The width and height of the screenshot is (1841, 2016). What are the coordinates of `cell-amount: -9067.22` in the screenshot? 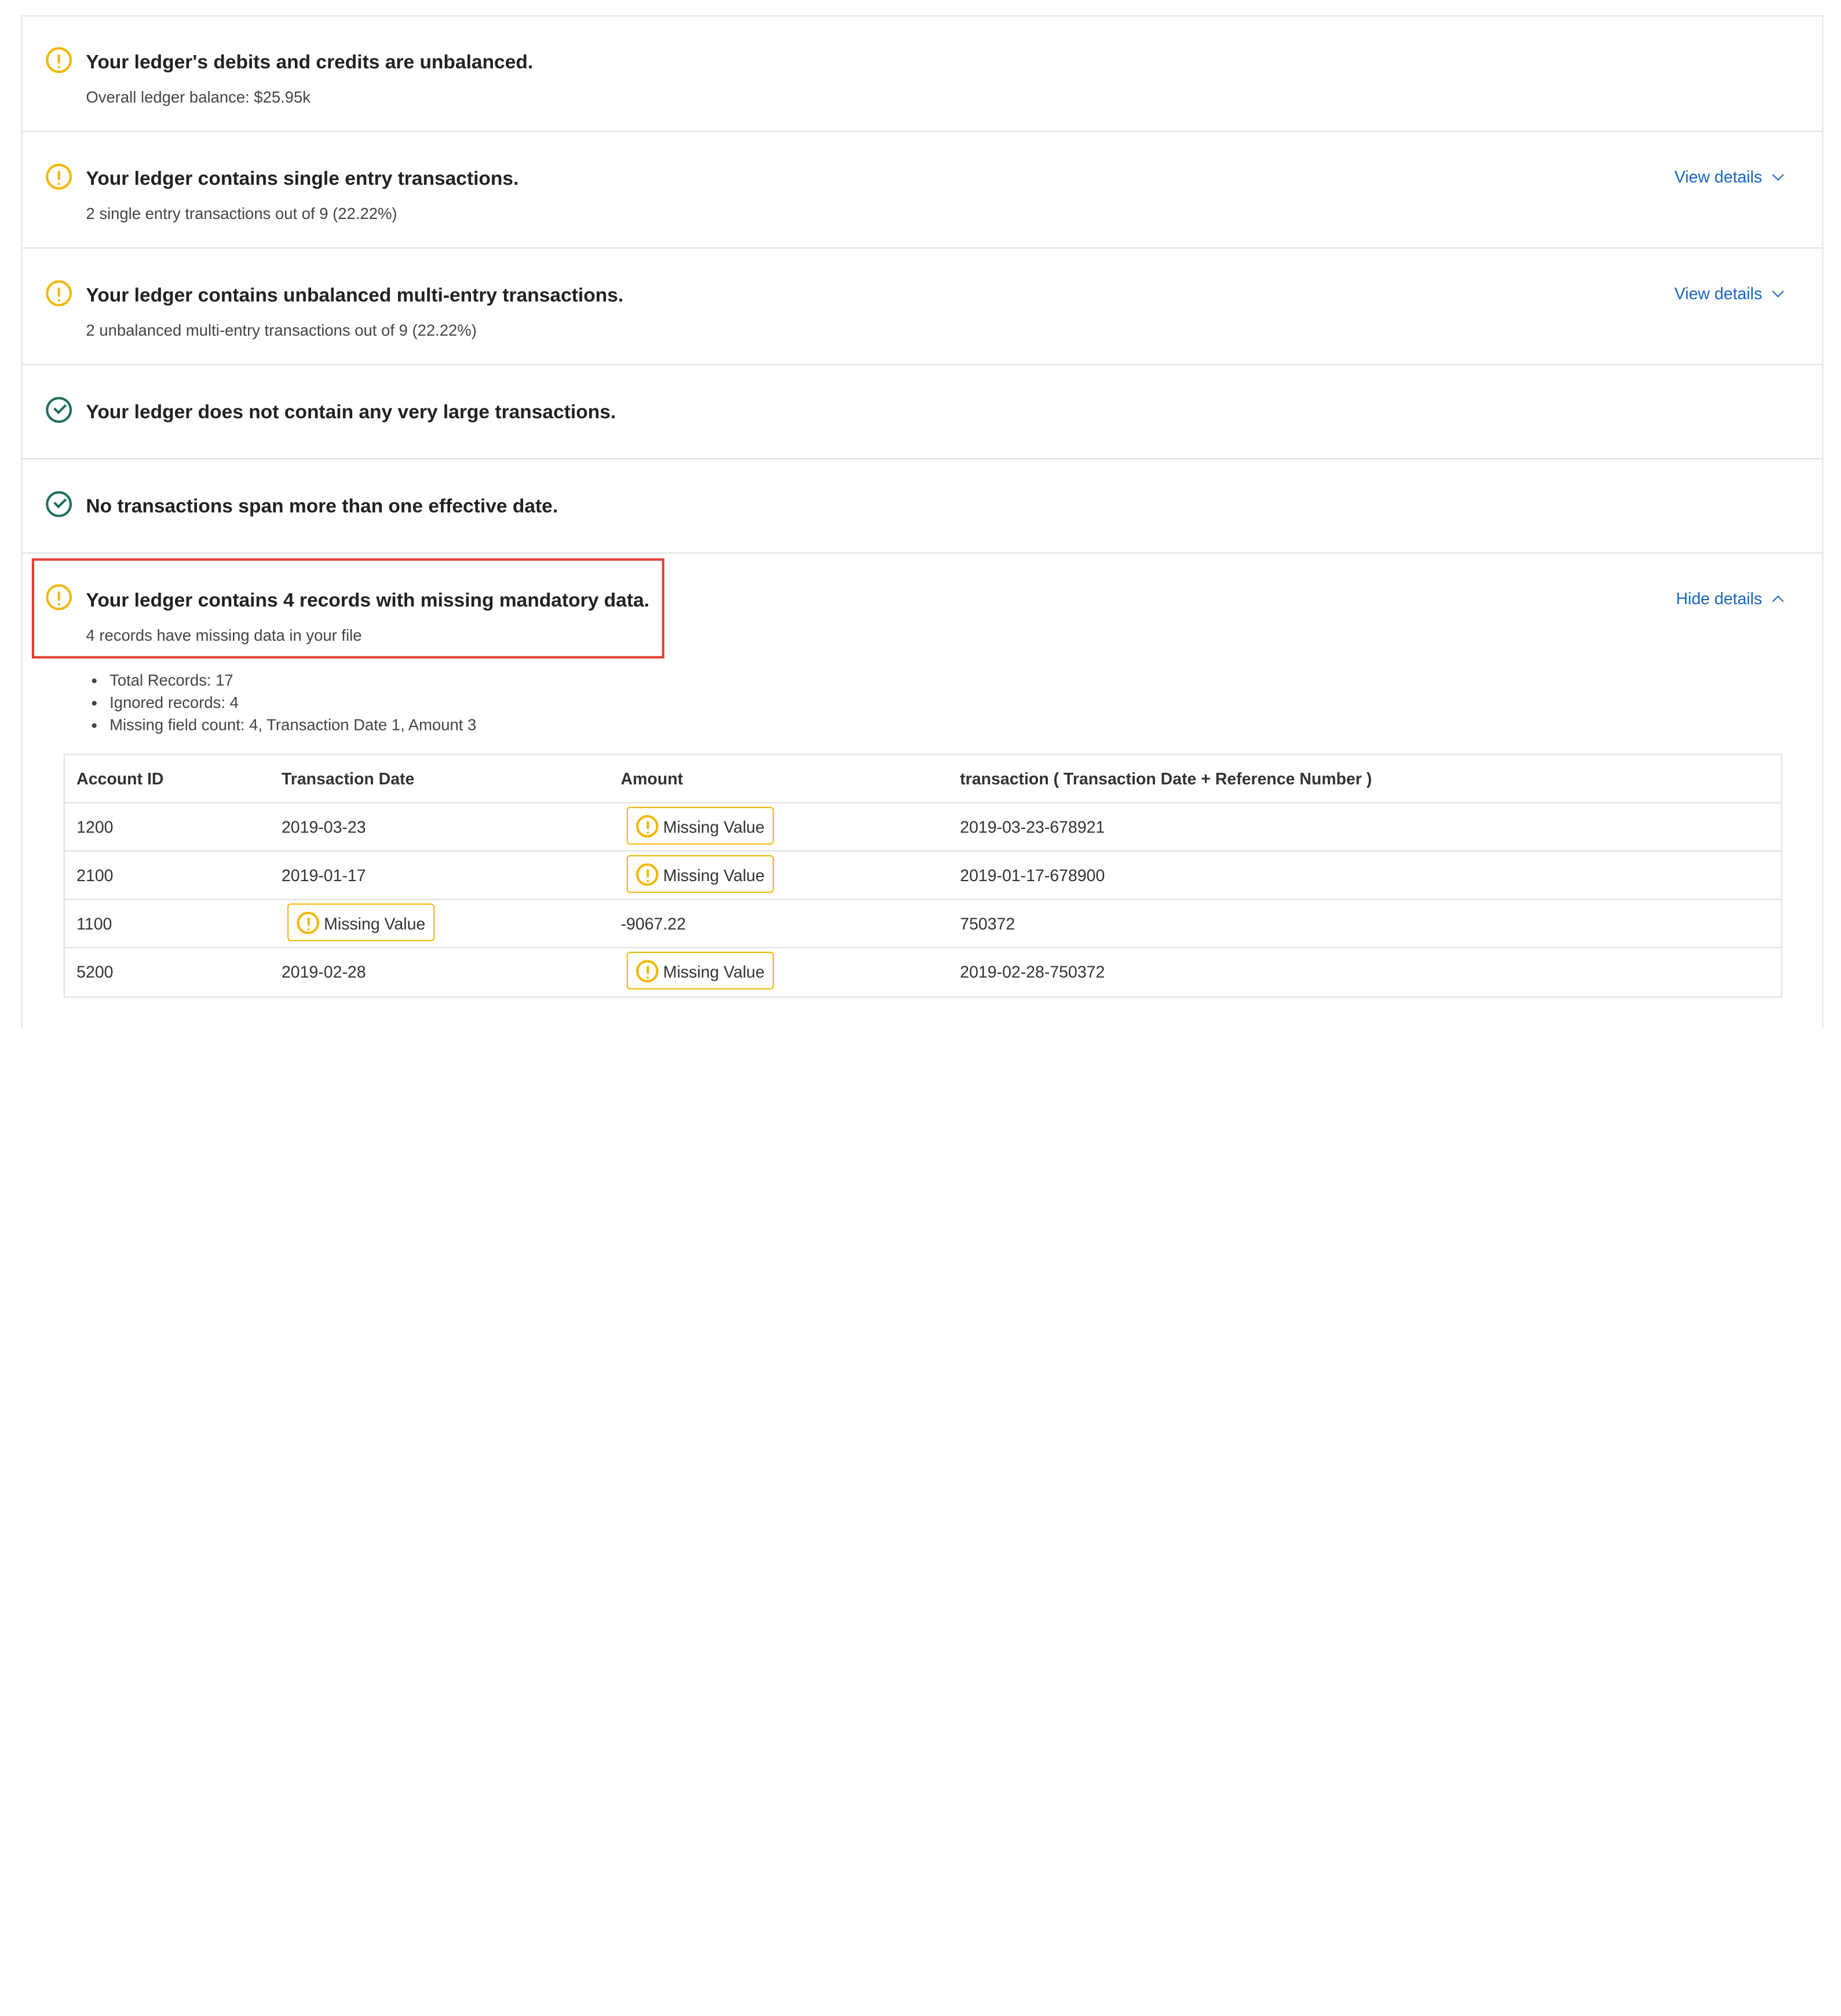 It's located at (653, 924).